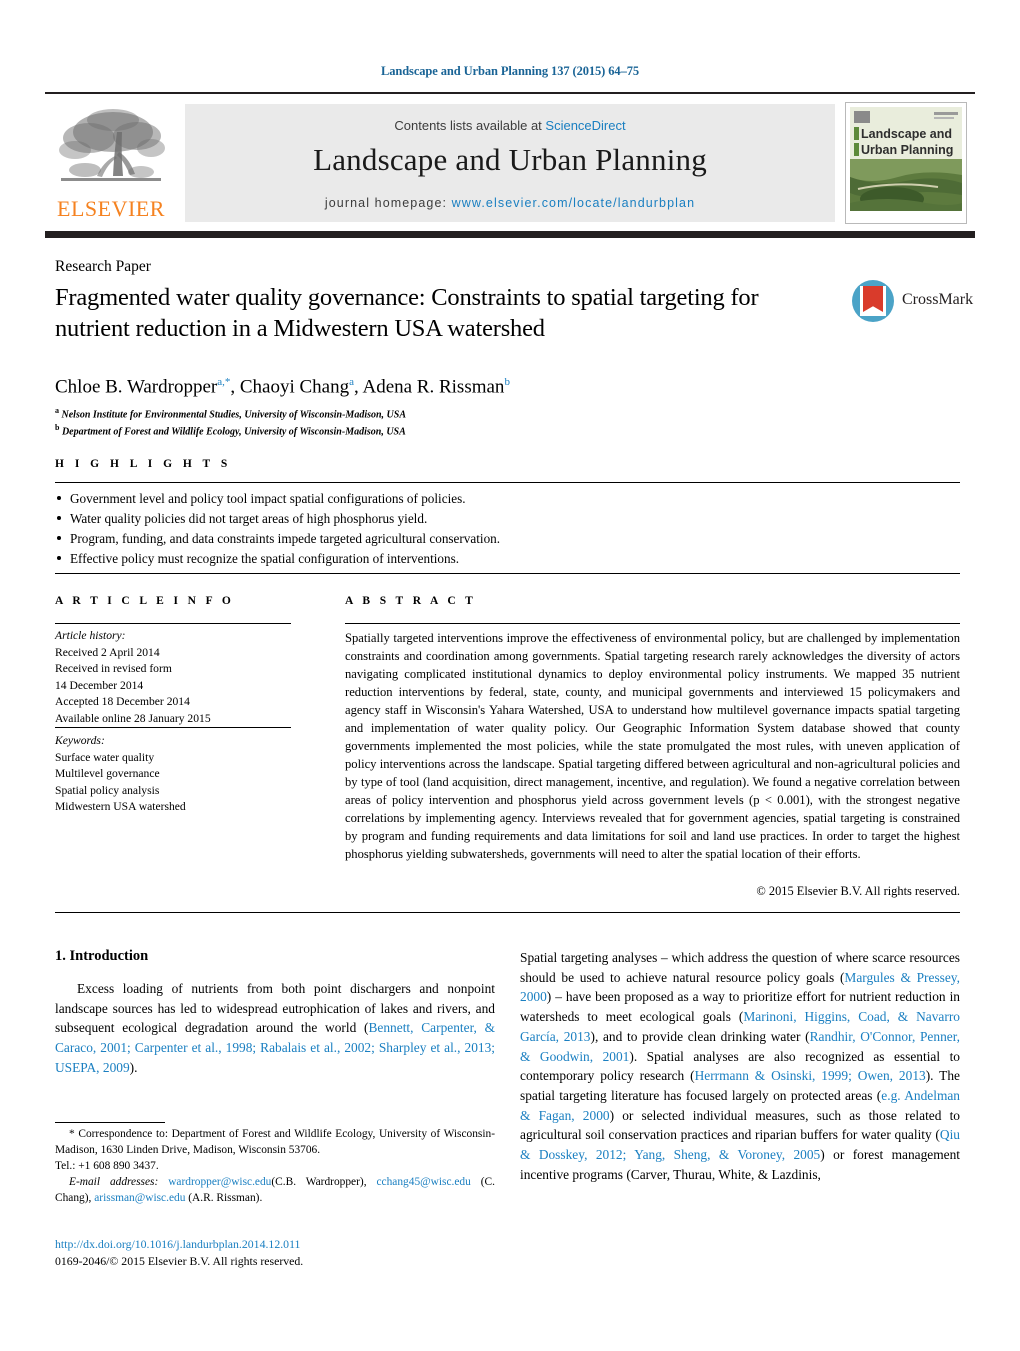 The width and height of the screenshot is (1020, 1351). What do you see at coordinates (510, 159) in the screenshot?
I see `journal-title: Landscape and Urban Planning` at bounding box center [510, 159].